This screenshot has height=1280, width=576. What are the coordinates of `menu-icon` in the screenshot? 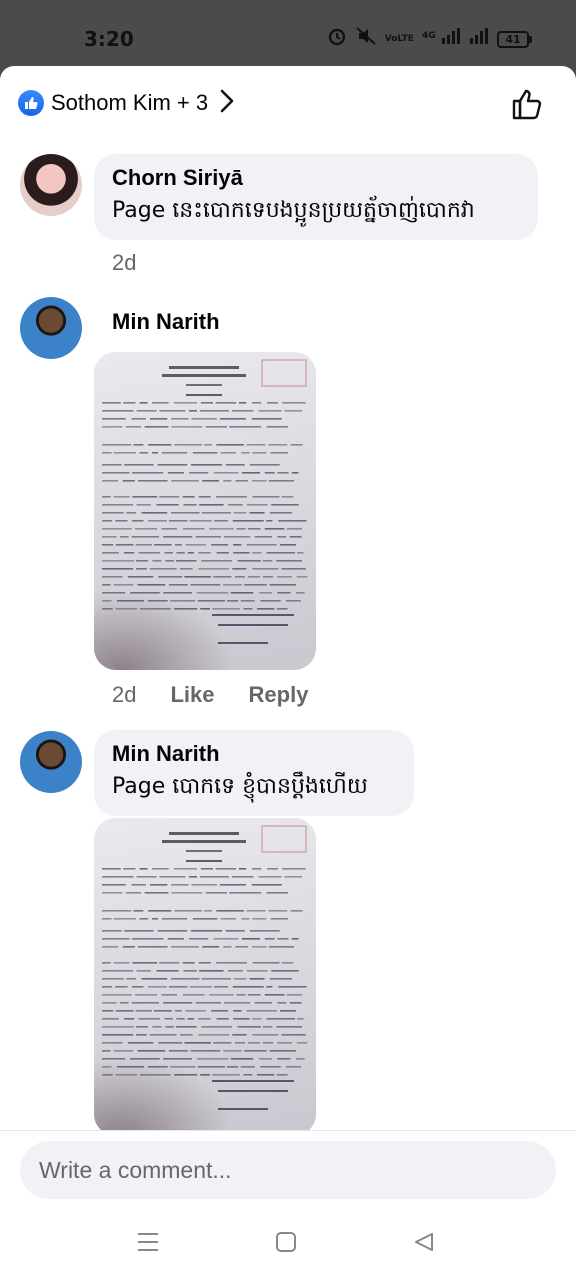 It's located at (148, 1242).